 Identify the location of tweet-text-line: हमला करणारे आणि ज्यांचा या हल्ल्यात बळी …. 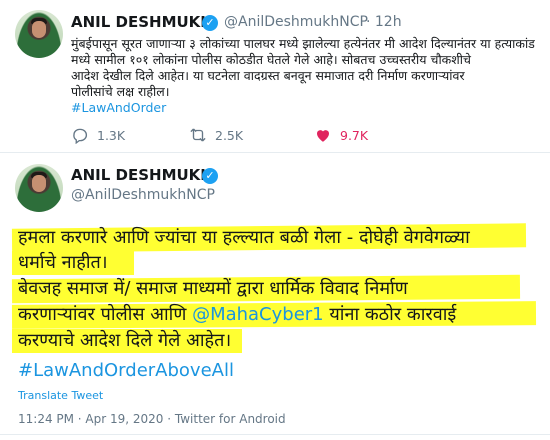
(244, 237).